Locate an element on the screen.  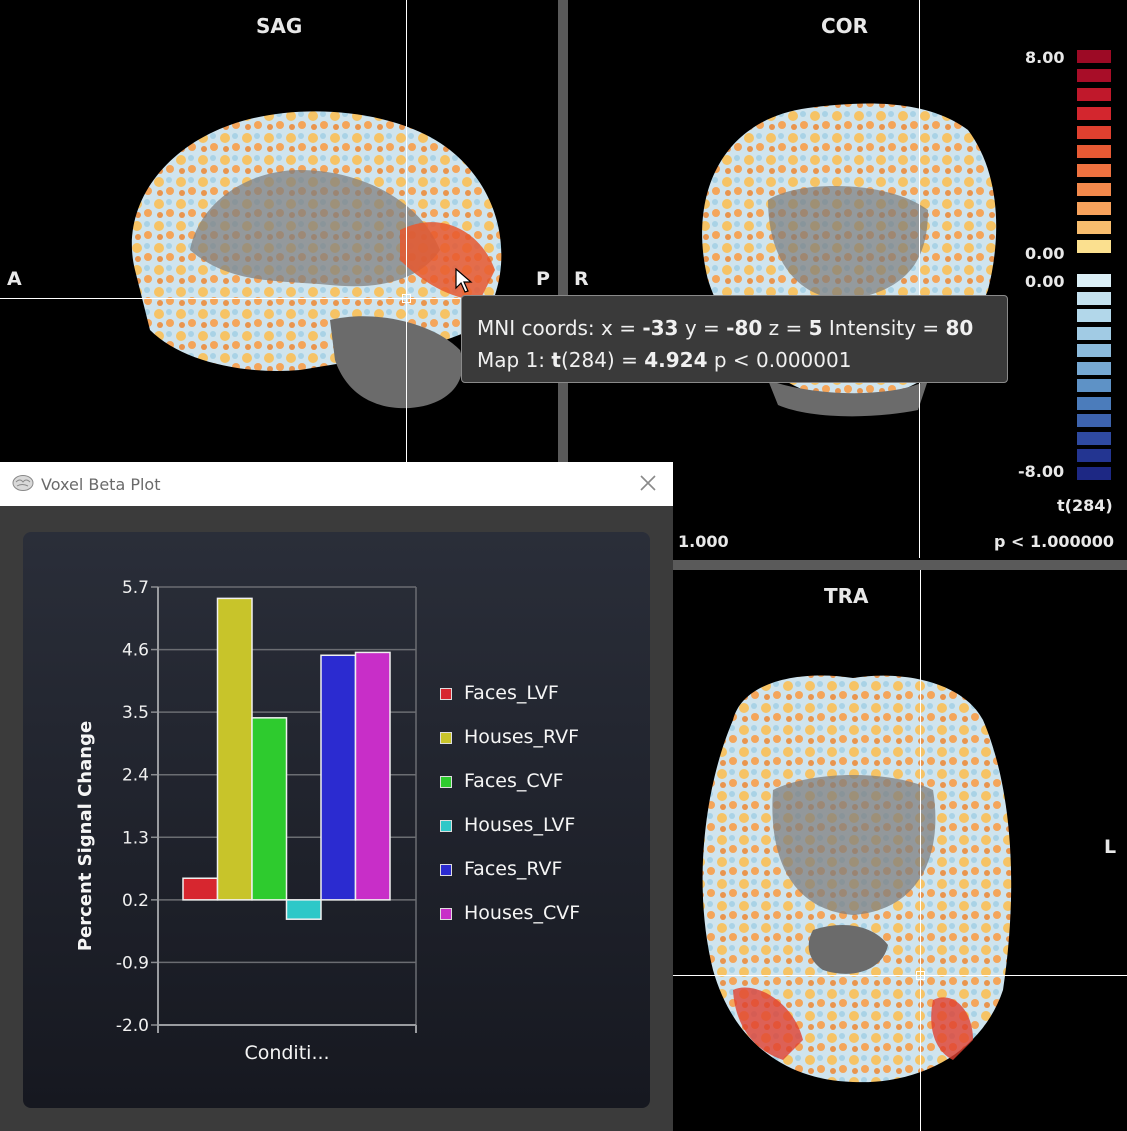
bar-houses-cvf is located at coordinates (372, 776).